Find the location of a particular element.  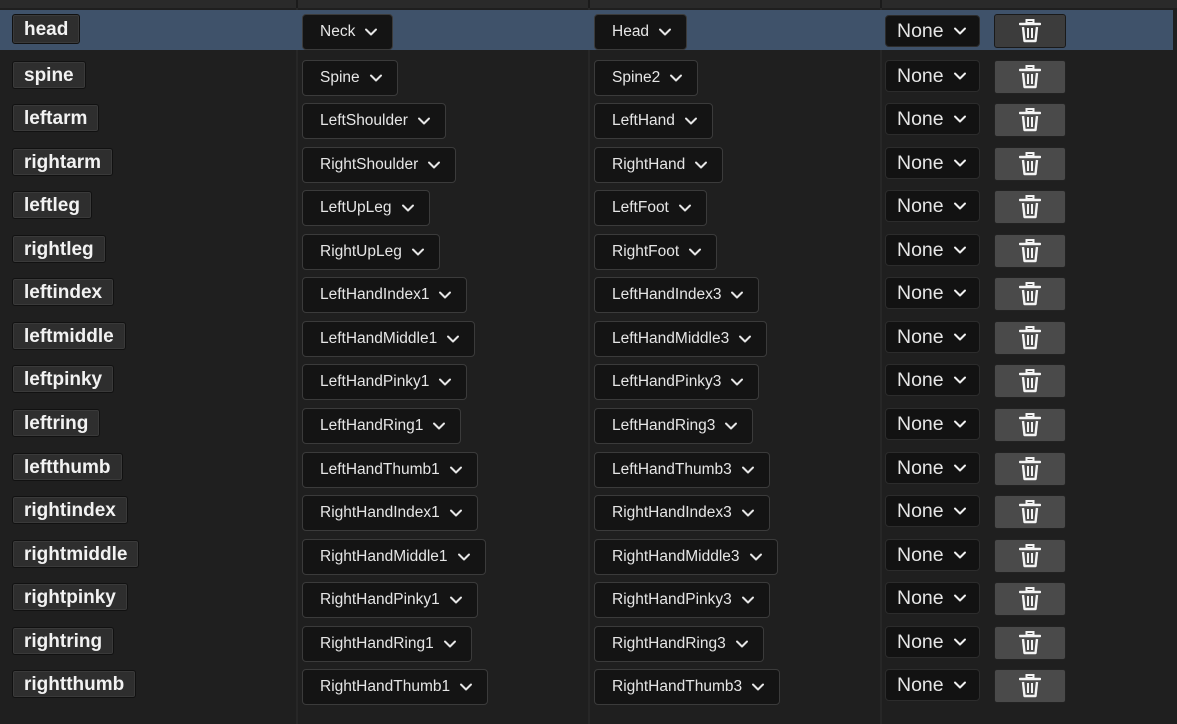

bone-name-label: rightthumb is located at coordinates (74, 684).